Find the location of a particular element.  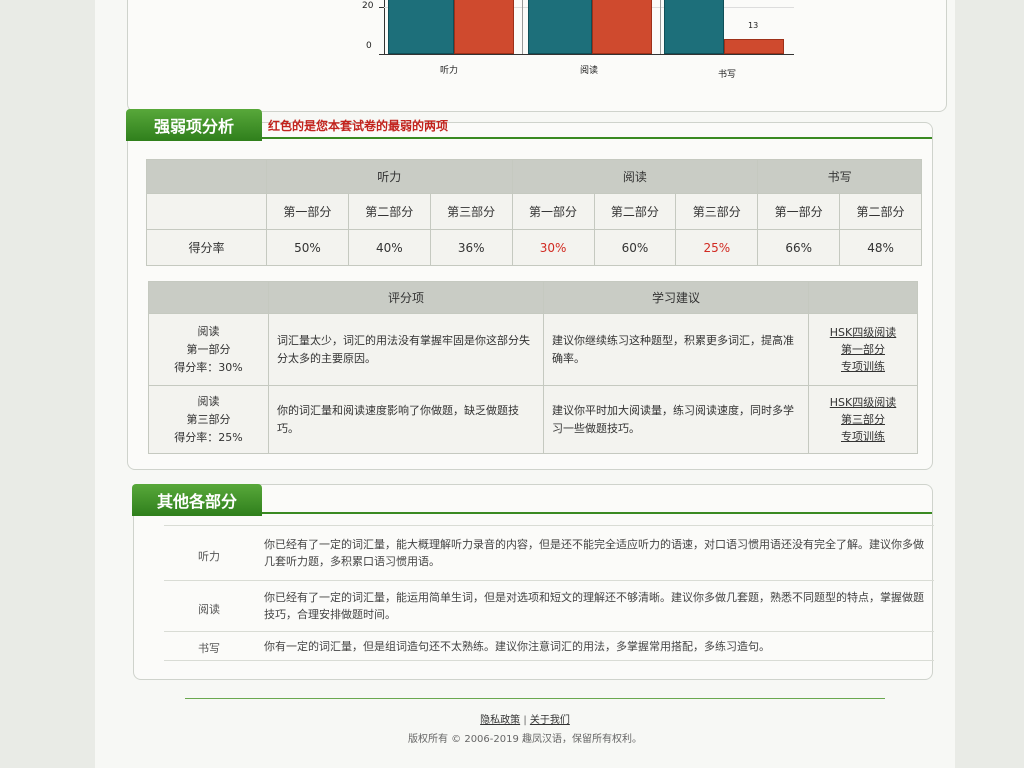

section-title: 强弱项分析 is located at coordinates (194, 125).